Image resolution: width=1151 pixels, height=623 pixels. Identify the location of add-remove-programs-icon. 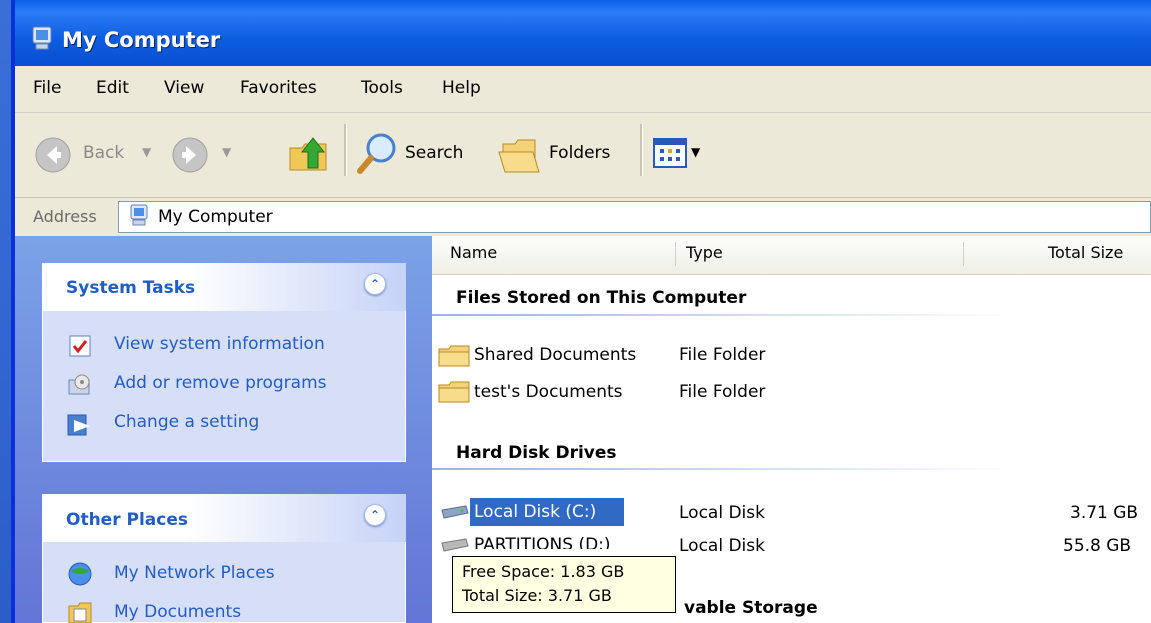
(79, 384).